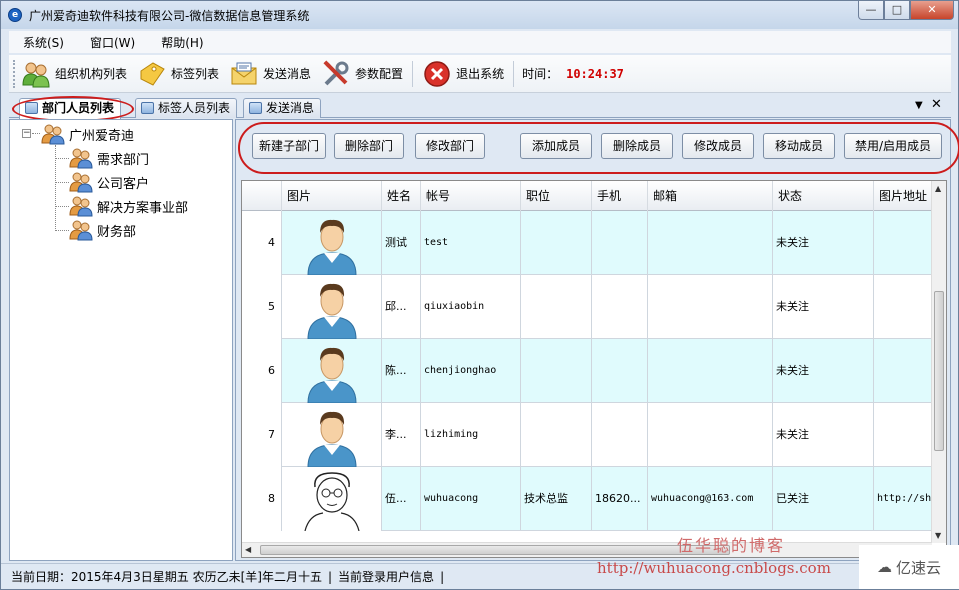 The image size is (959, 590). Describe the element at coordinates (463, 74) in the screenshot. I see `exit-button: 退出系统` at that location.